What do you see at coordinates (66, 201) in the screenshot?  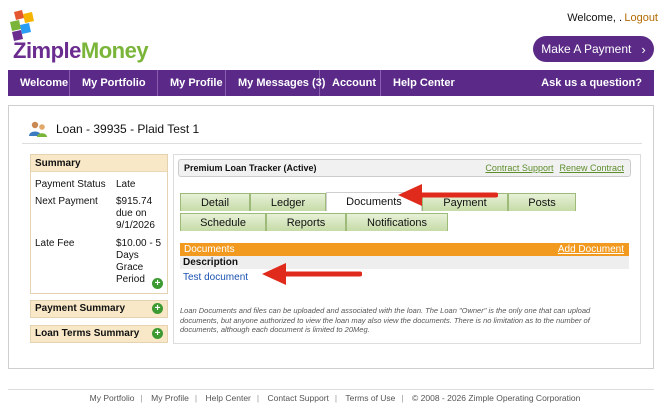 I see `summary-label: Next Payment` at bounding box center [66, 201].